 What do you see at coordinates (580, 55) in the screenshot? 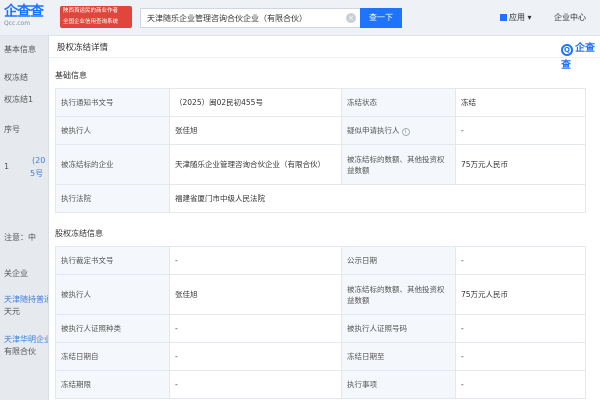
I see `brand-logo: Q 企查查` at bounding box center [580, 55].